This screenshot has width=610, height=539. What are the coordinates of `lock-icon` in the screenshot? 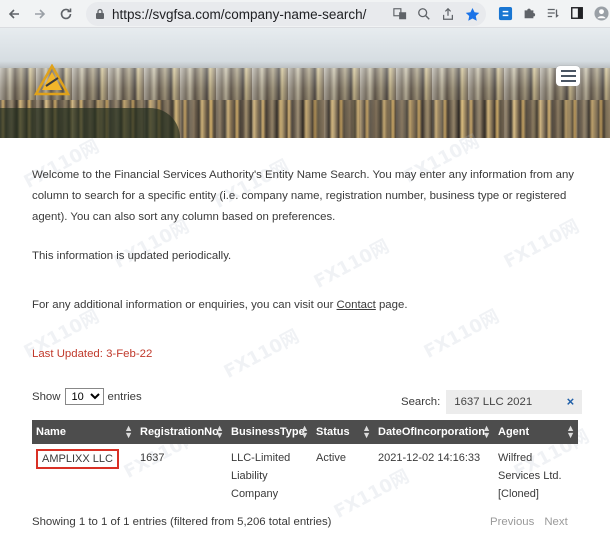 It's located at (100, 13).